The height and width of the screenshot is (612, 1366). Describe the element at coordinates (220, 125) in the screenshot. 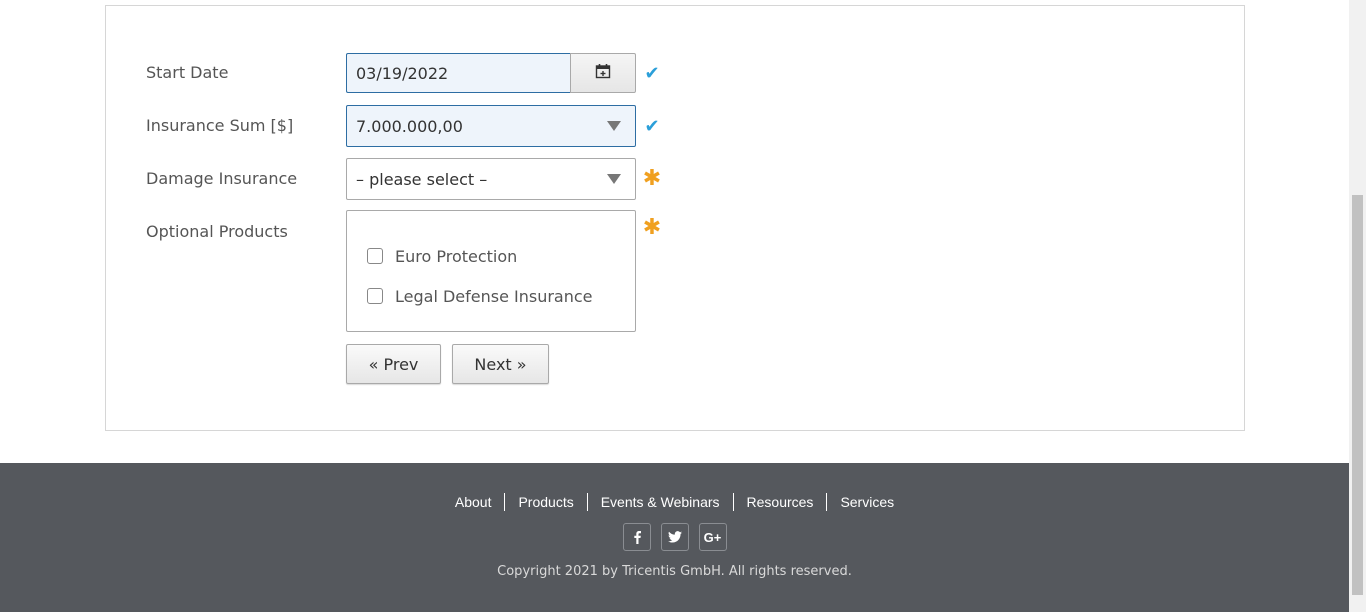

I see `insurance-sum-label: Insurance Sum [$]` at that location.